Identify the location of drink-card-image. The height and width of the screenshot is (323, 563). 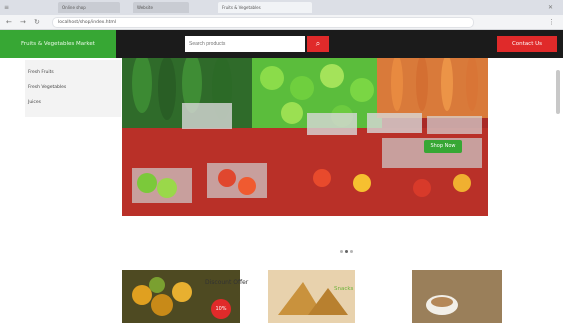
(457, 296).